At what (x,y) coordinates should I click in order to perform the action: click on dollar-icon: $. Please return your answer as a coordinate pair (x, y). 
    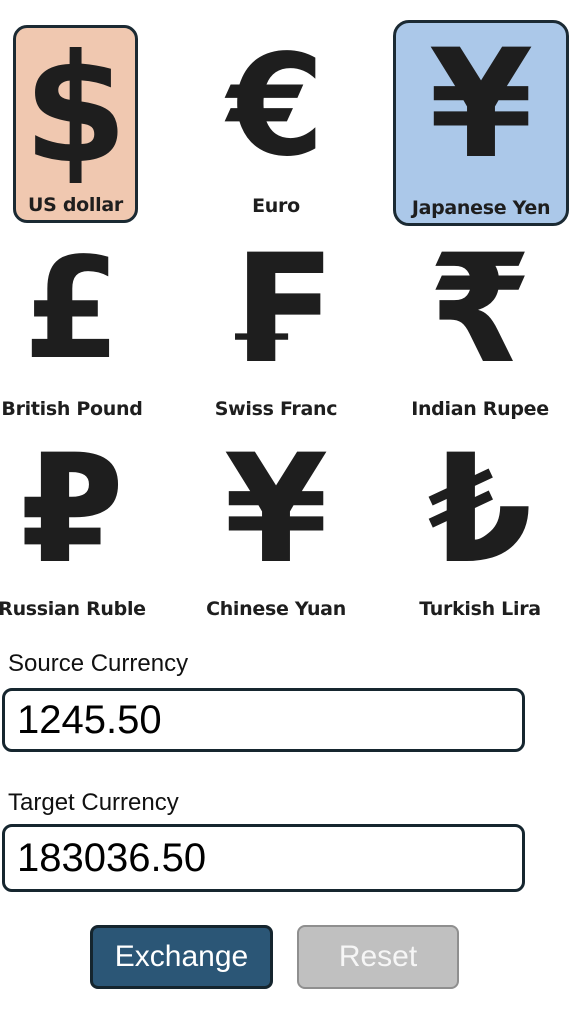
    Looking at the image, I should click on (75, 110).